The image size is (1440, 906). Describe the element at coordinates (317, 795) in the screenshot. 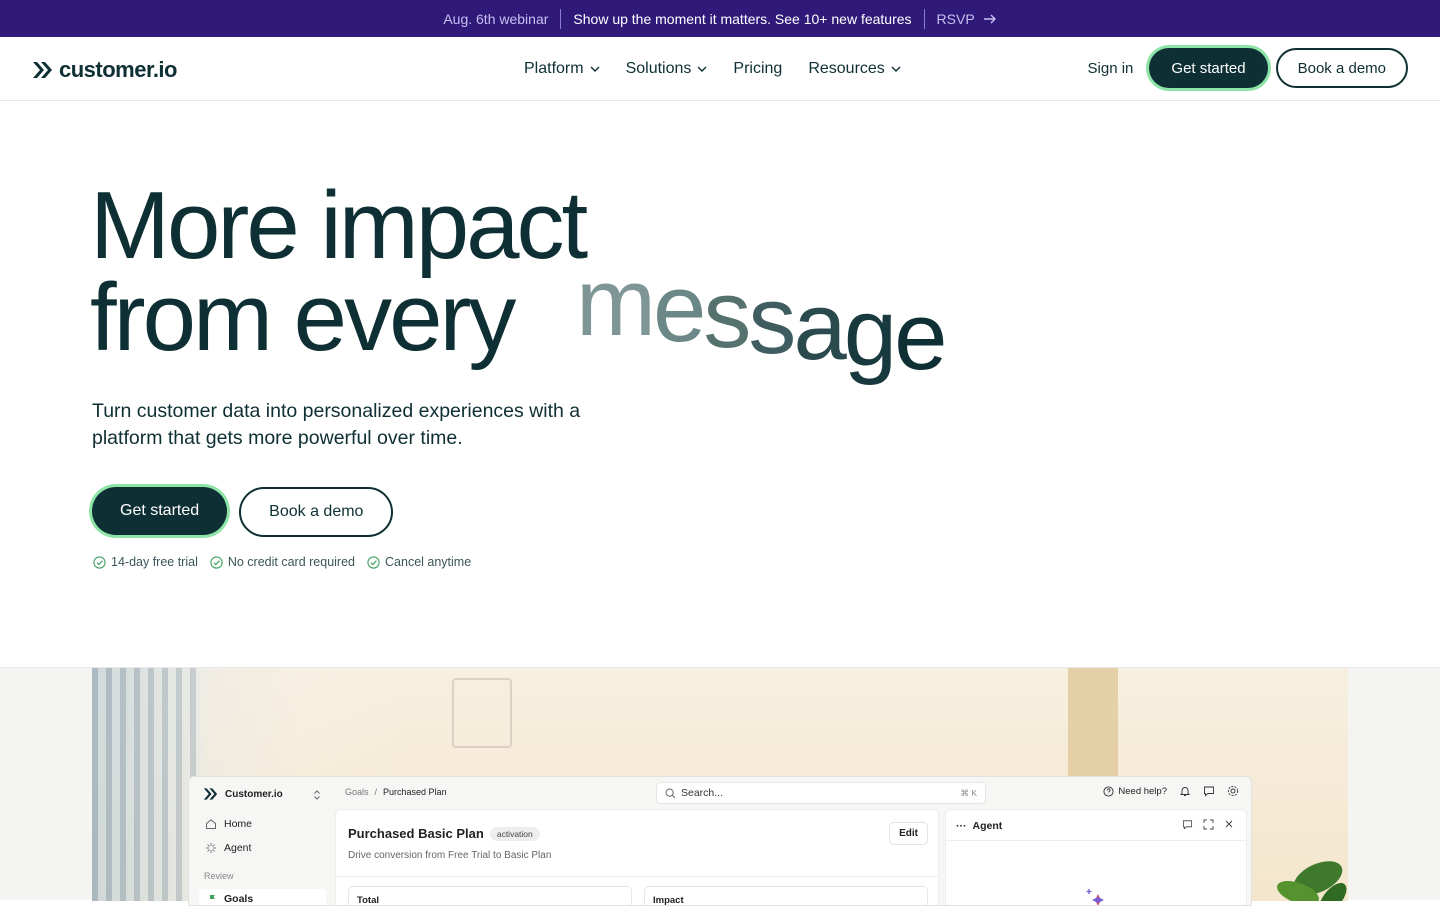

I see `chevron-up-down-icon` at that location.